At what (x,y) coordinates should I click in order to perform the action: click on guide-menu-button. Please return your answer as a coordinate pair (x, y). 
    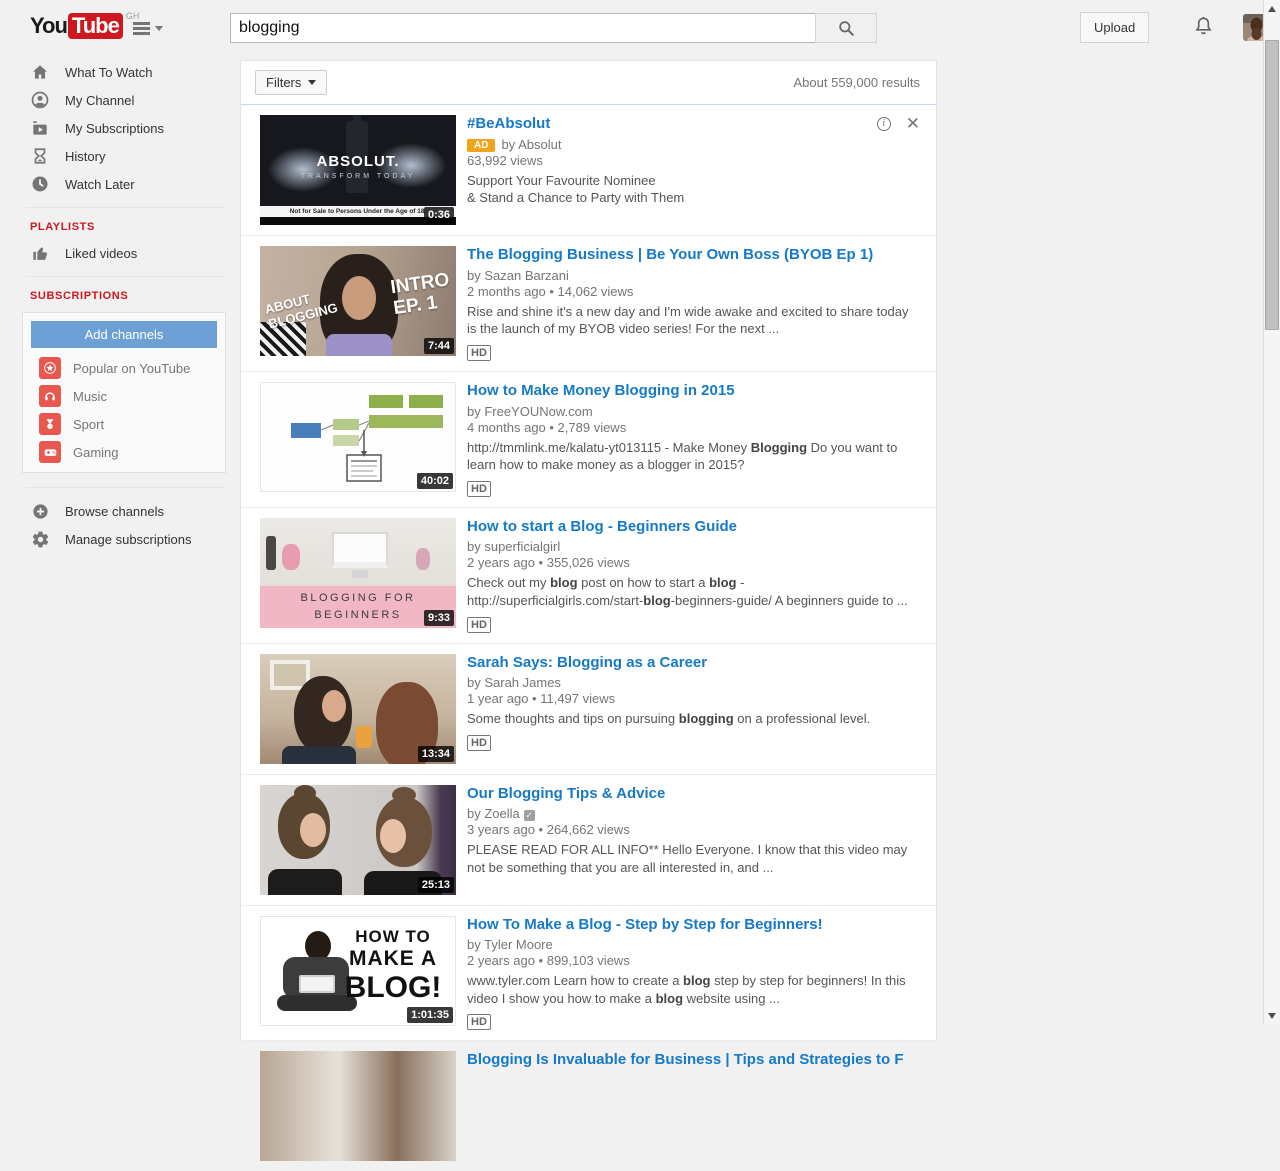
    Looking at the image, I should click on (148, 28).